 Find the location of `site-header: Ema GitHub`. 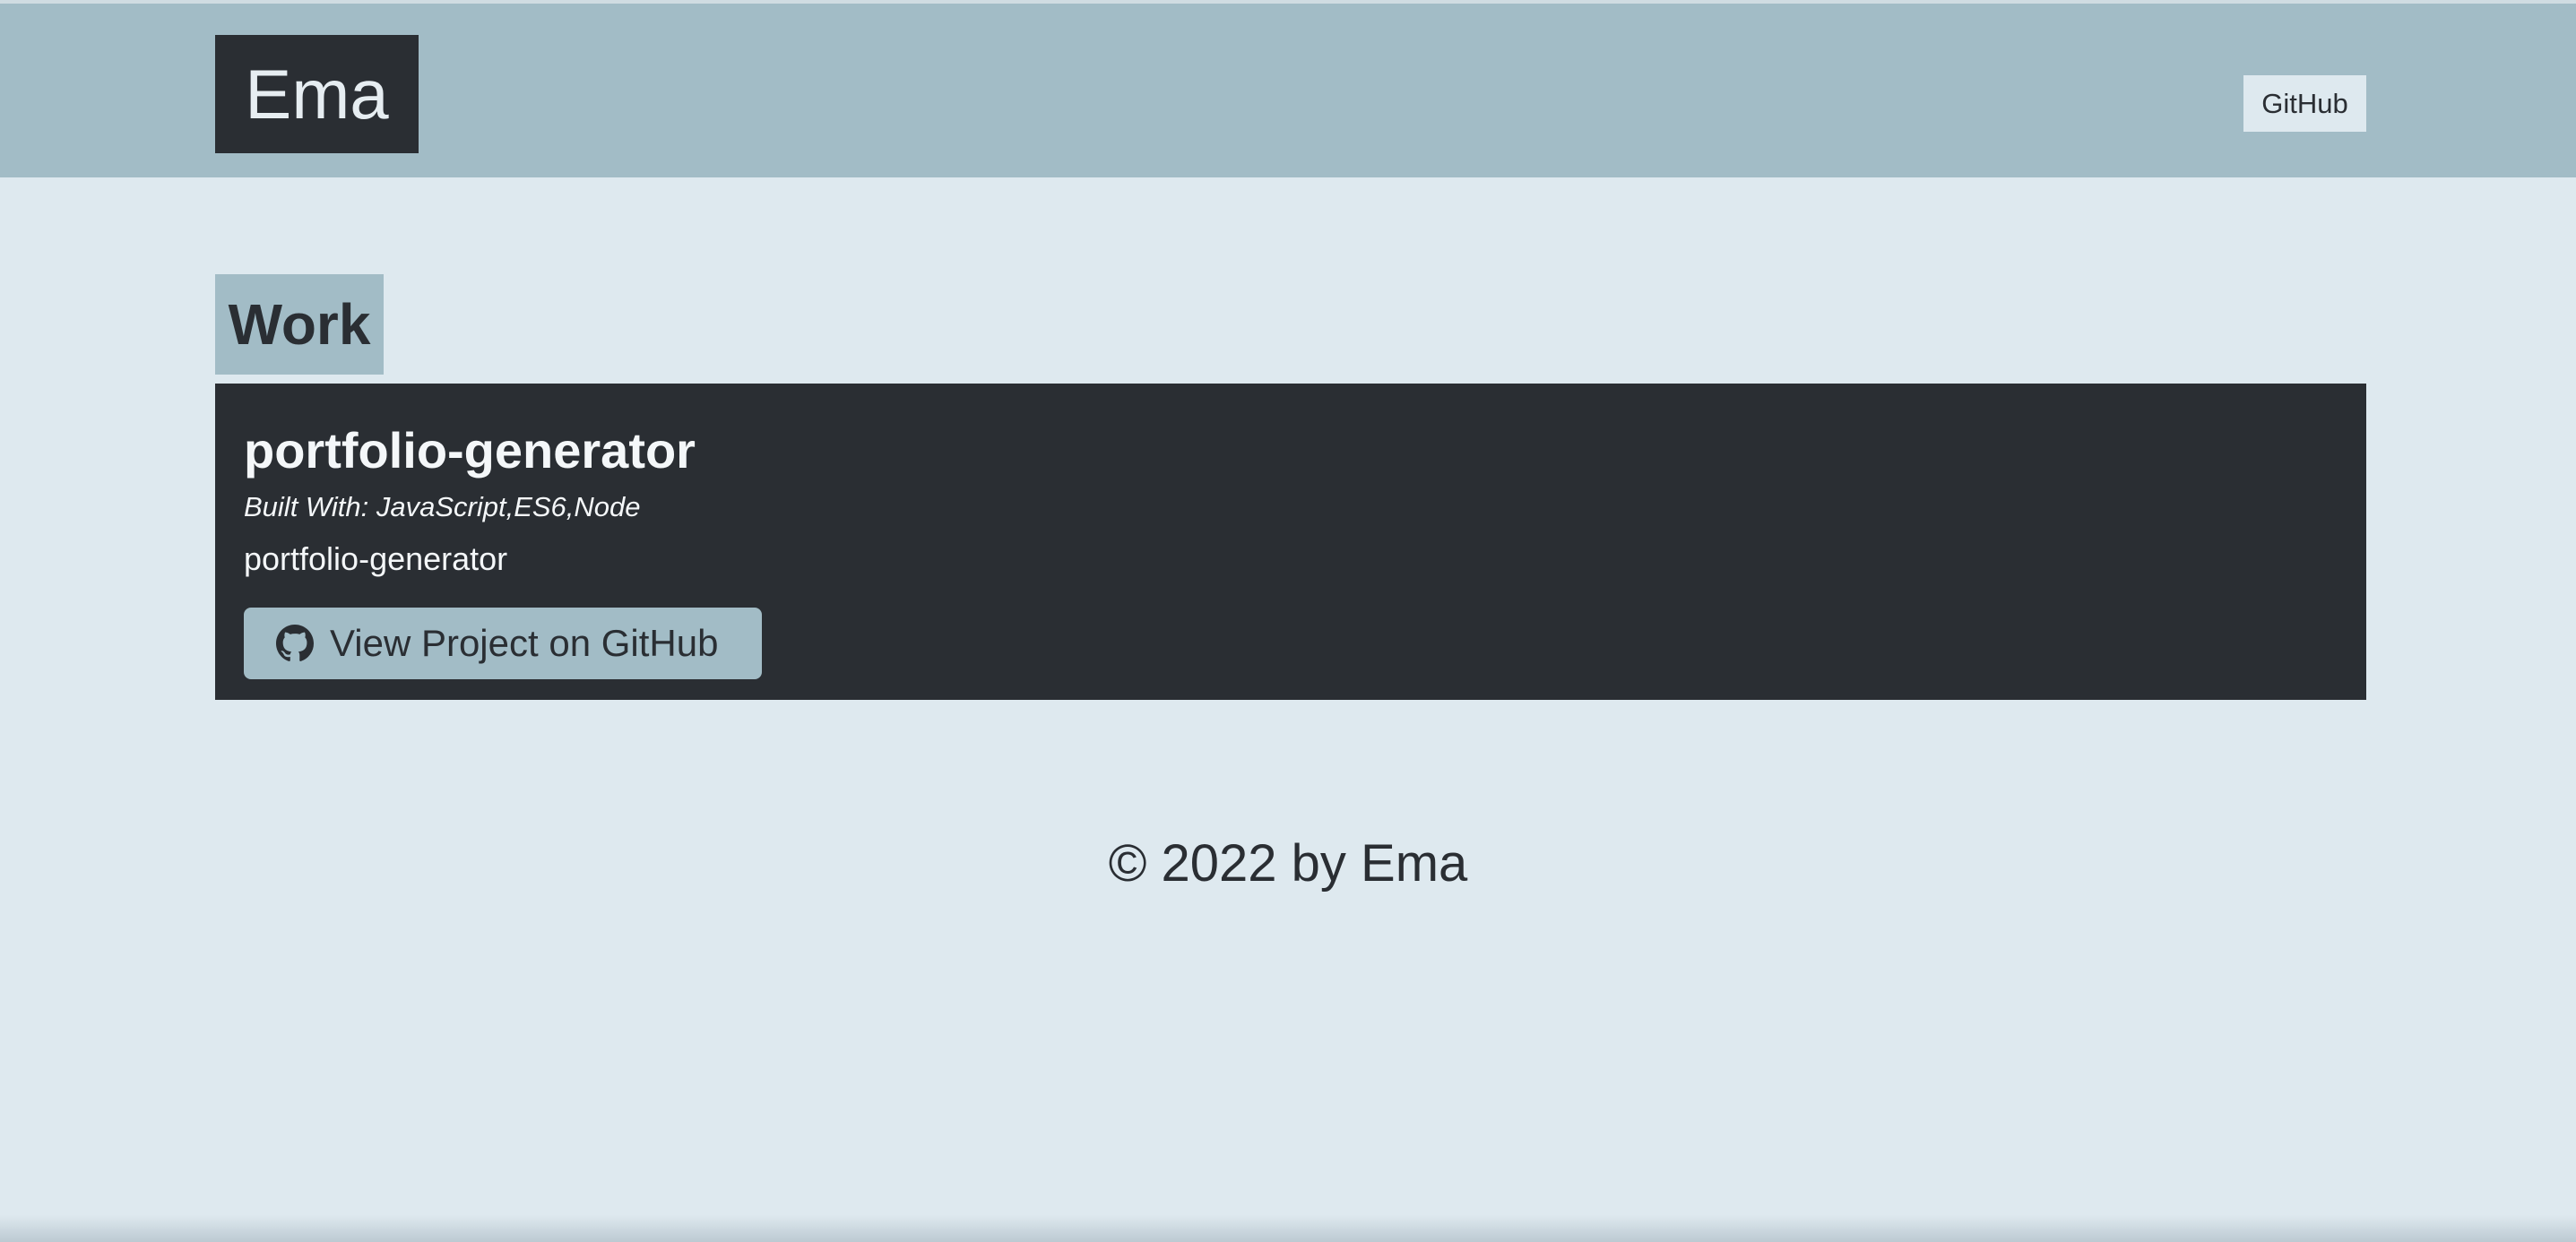

site-header: Ema GitHub is located at coordinates (1288, 88).